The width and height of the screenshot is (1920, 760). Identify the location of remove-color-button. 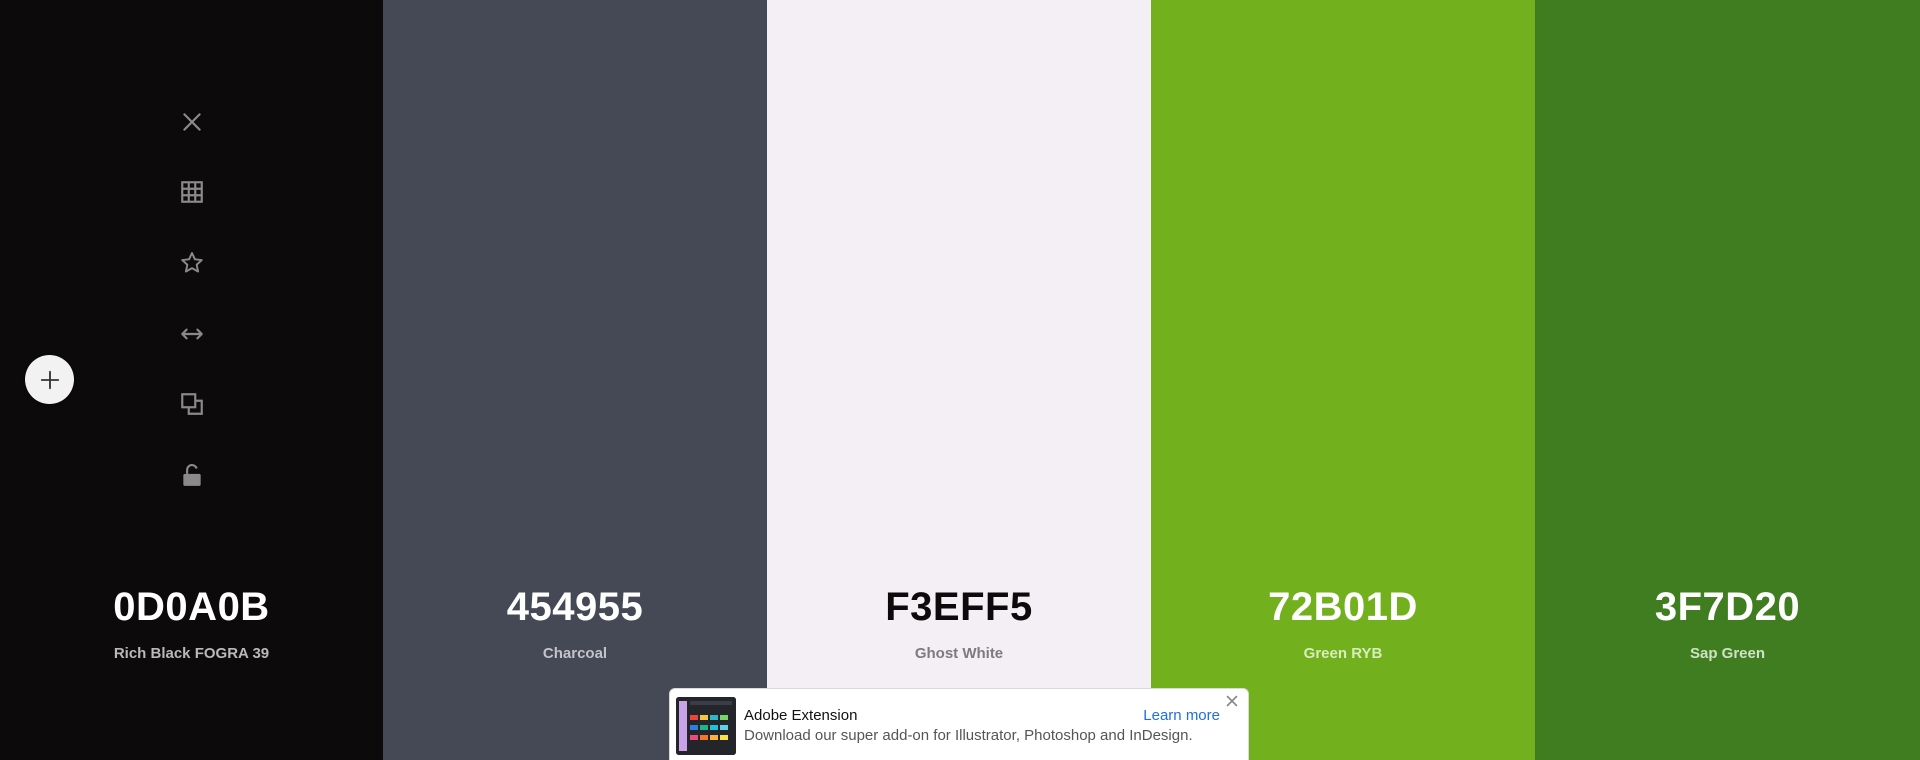
(192, 122).